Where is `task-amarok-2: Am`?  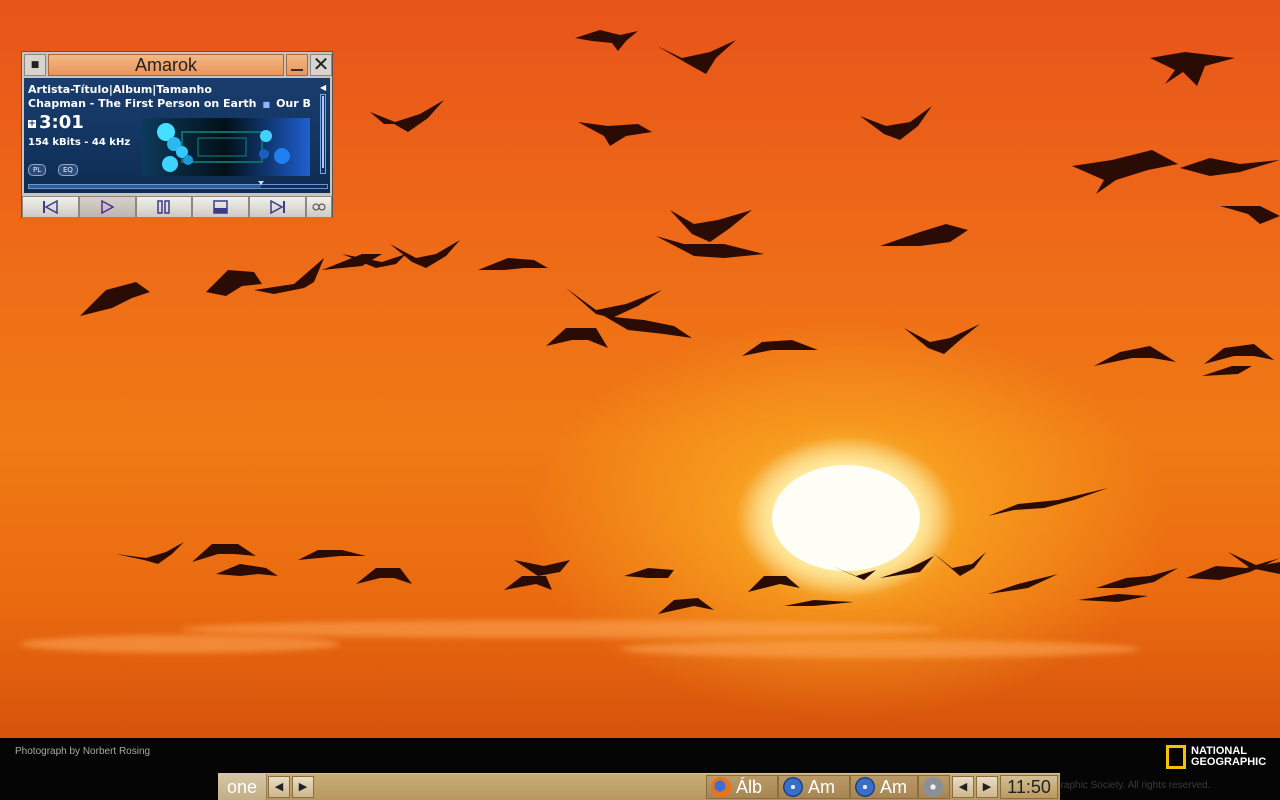
task-amarok-2: Am is located at coordinates (884, 787).